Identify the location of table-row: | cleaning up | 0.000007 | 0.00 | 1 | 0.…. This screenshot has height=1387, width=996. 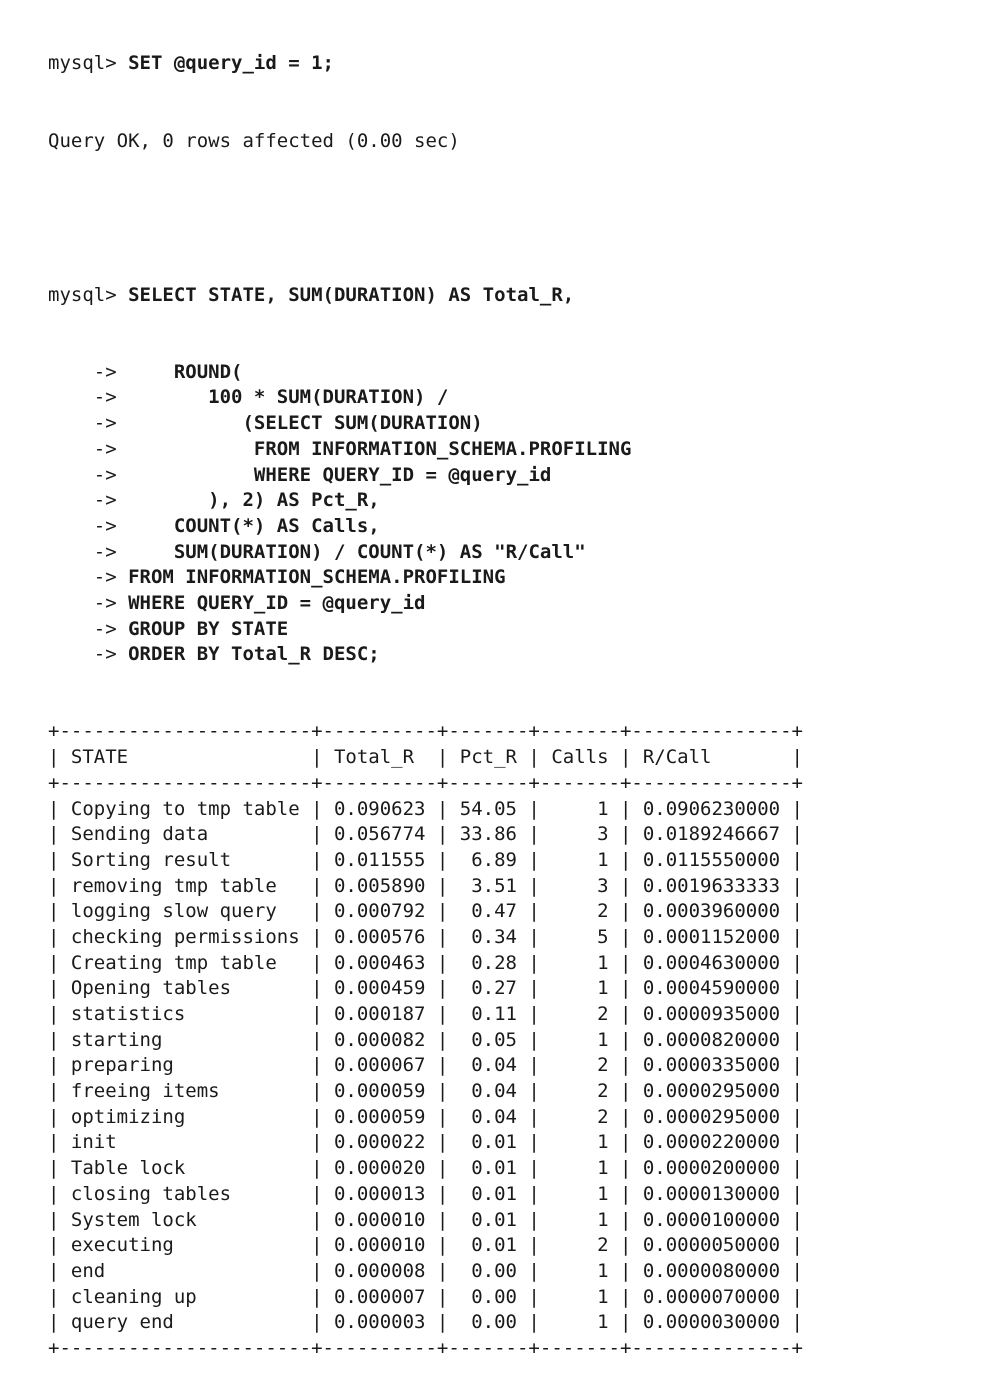
(425, 1296).